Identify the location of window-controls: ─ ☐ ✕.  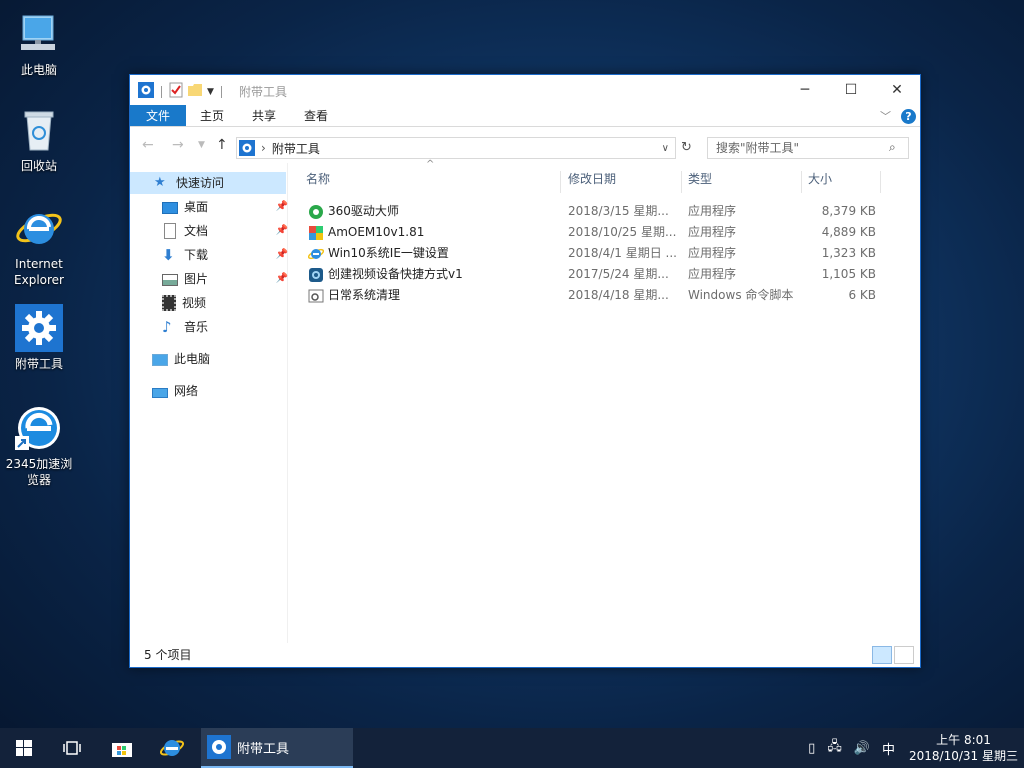
(851, 90).